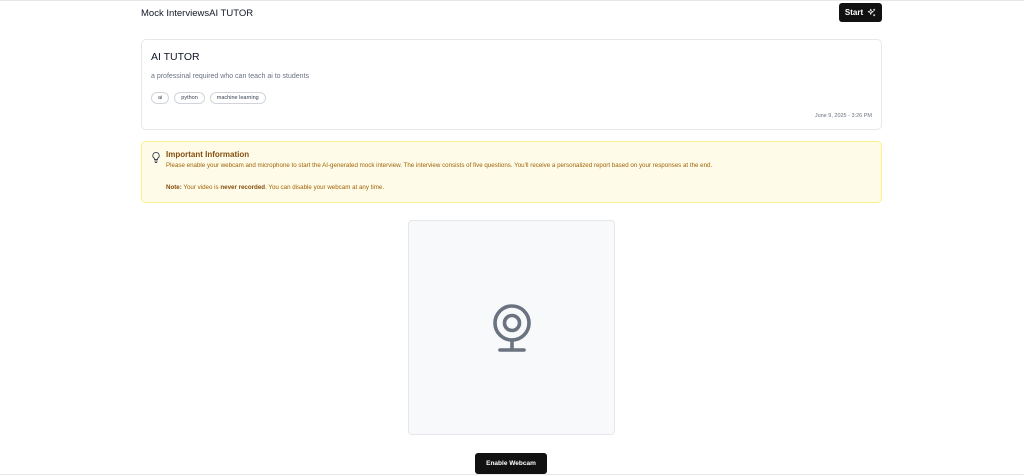 The height and width of the screenshot is (475, 1024). What do you see at coordinates (208, 154) in the screenshot?
I see `info-title: Important Information` at bounding box center [208, 154].